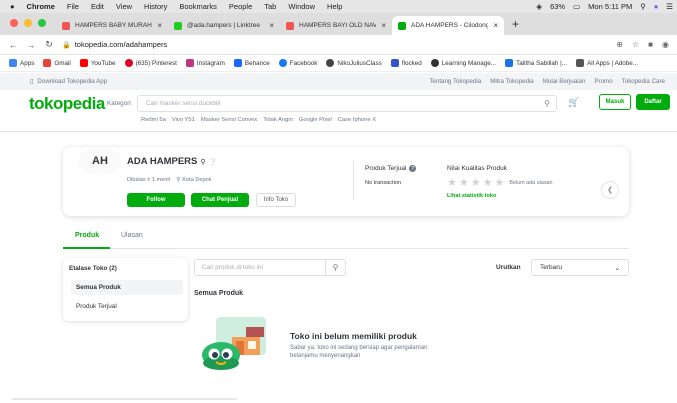 Image resolution: width=677 pixels, height=403 pixels. Describe the element at coordinates (573, 102) in the screenshot. I see `cart-icon: 🛒` at that location.